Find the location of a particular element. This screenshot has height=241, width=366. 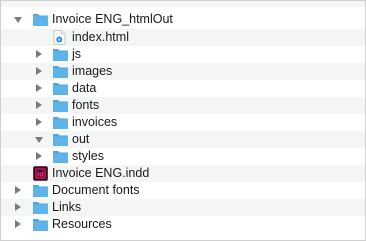

row-invoices: invoices is located at coordinates (183, 122).